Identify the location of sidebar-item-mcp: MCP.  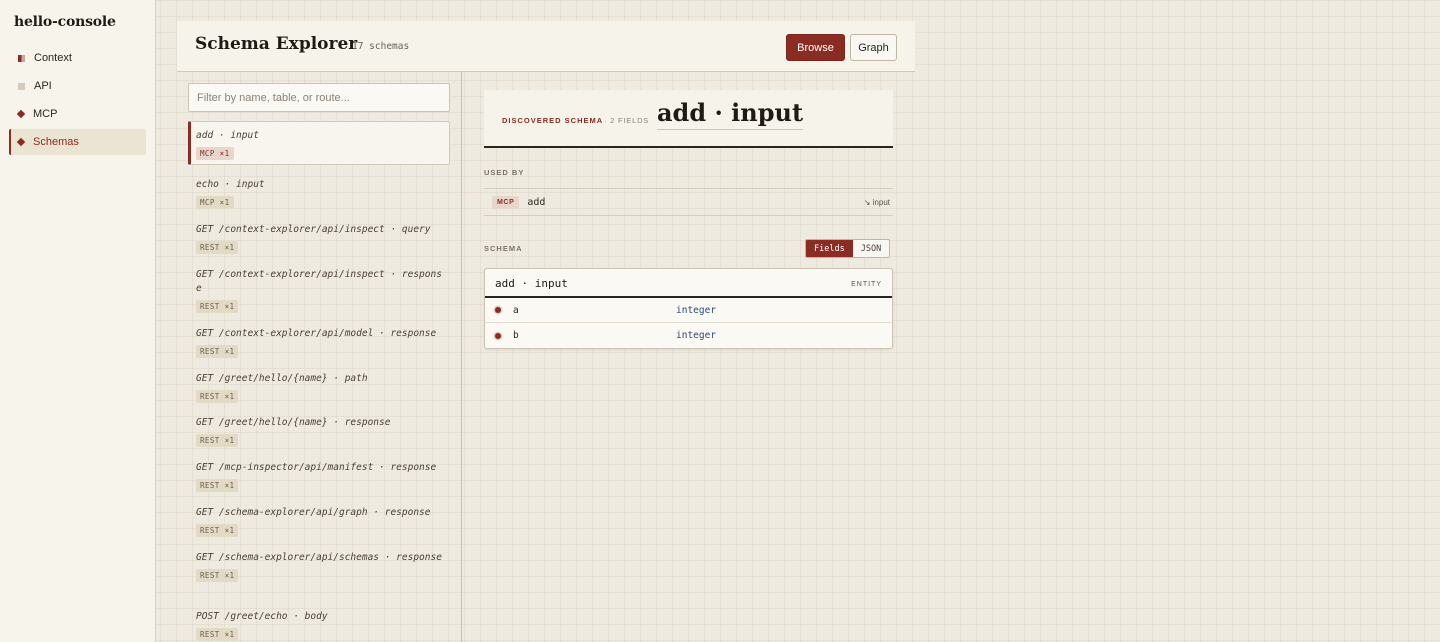
(77, 114).